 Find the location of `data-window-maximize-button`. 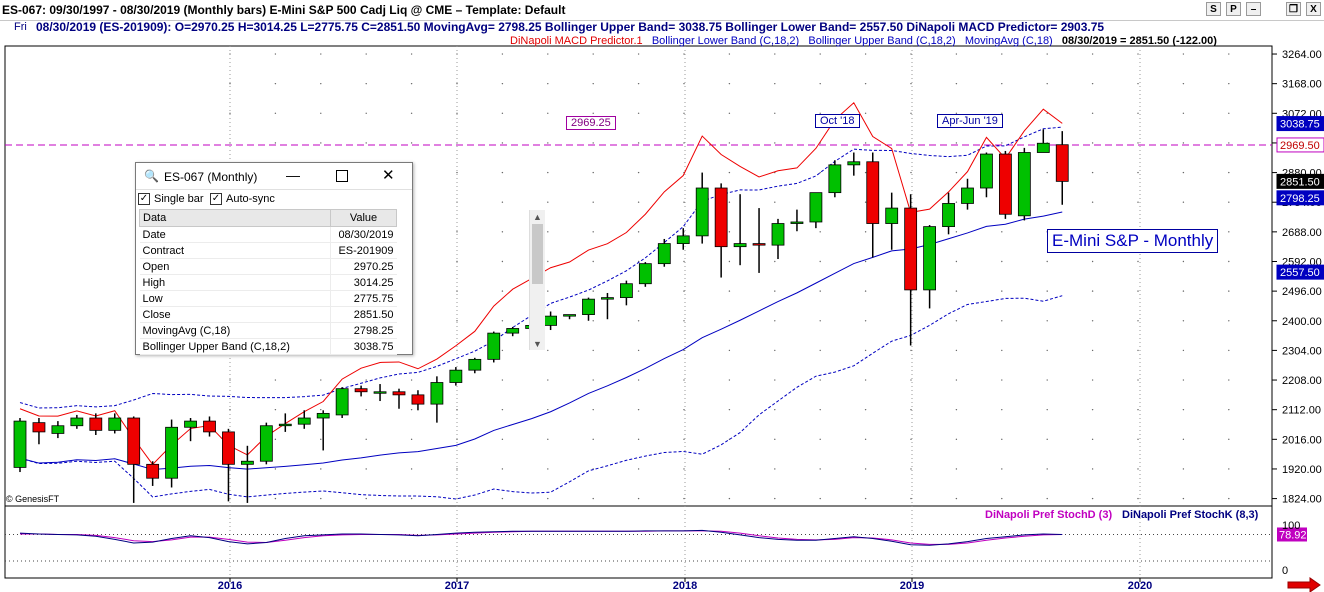

data-window-maximize-button is located at coordinates (342, 176).